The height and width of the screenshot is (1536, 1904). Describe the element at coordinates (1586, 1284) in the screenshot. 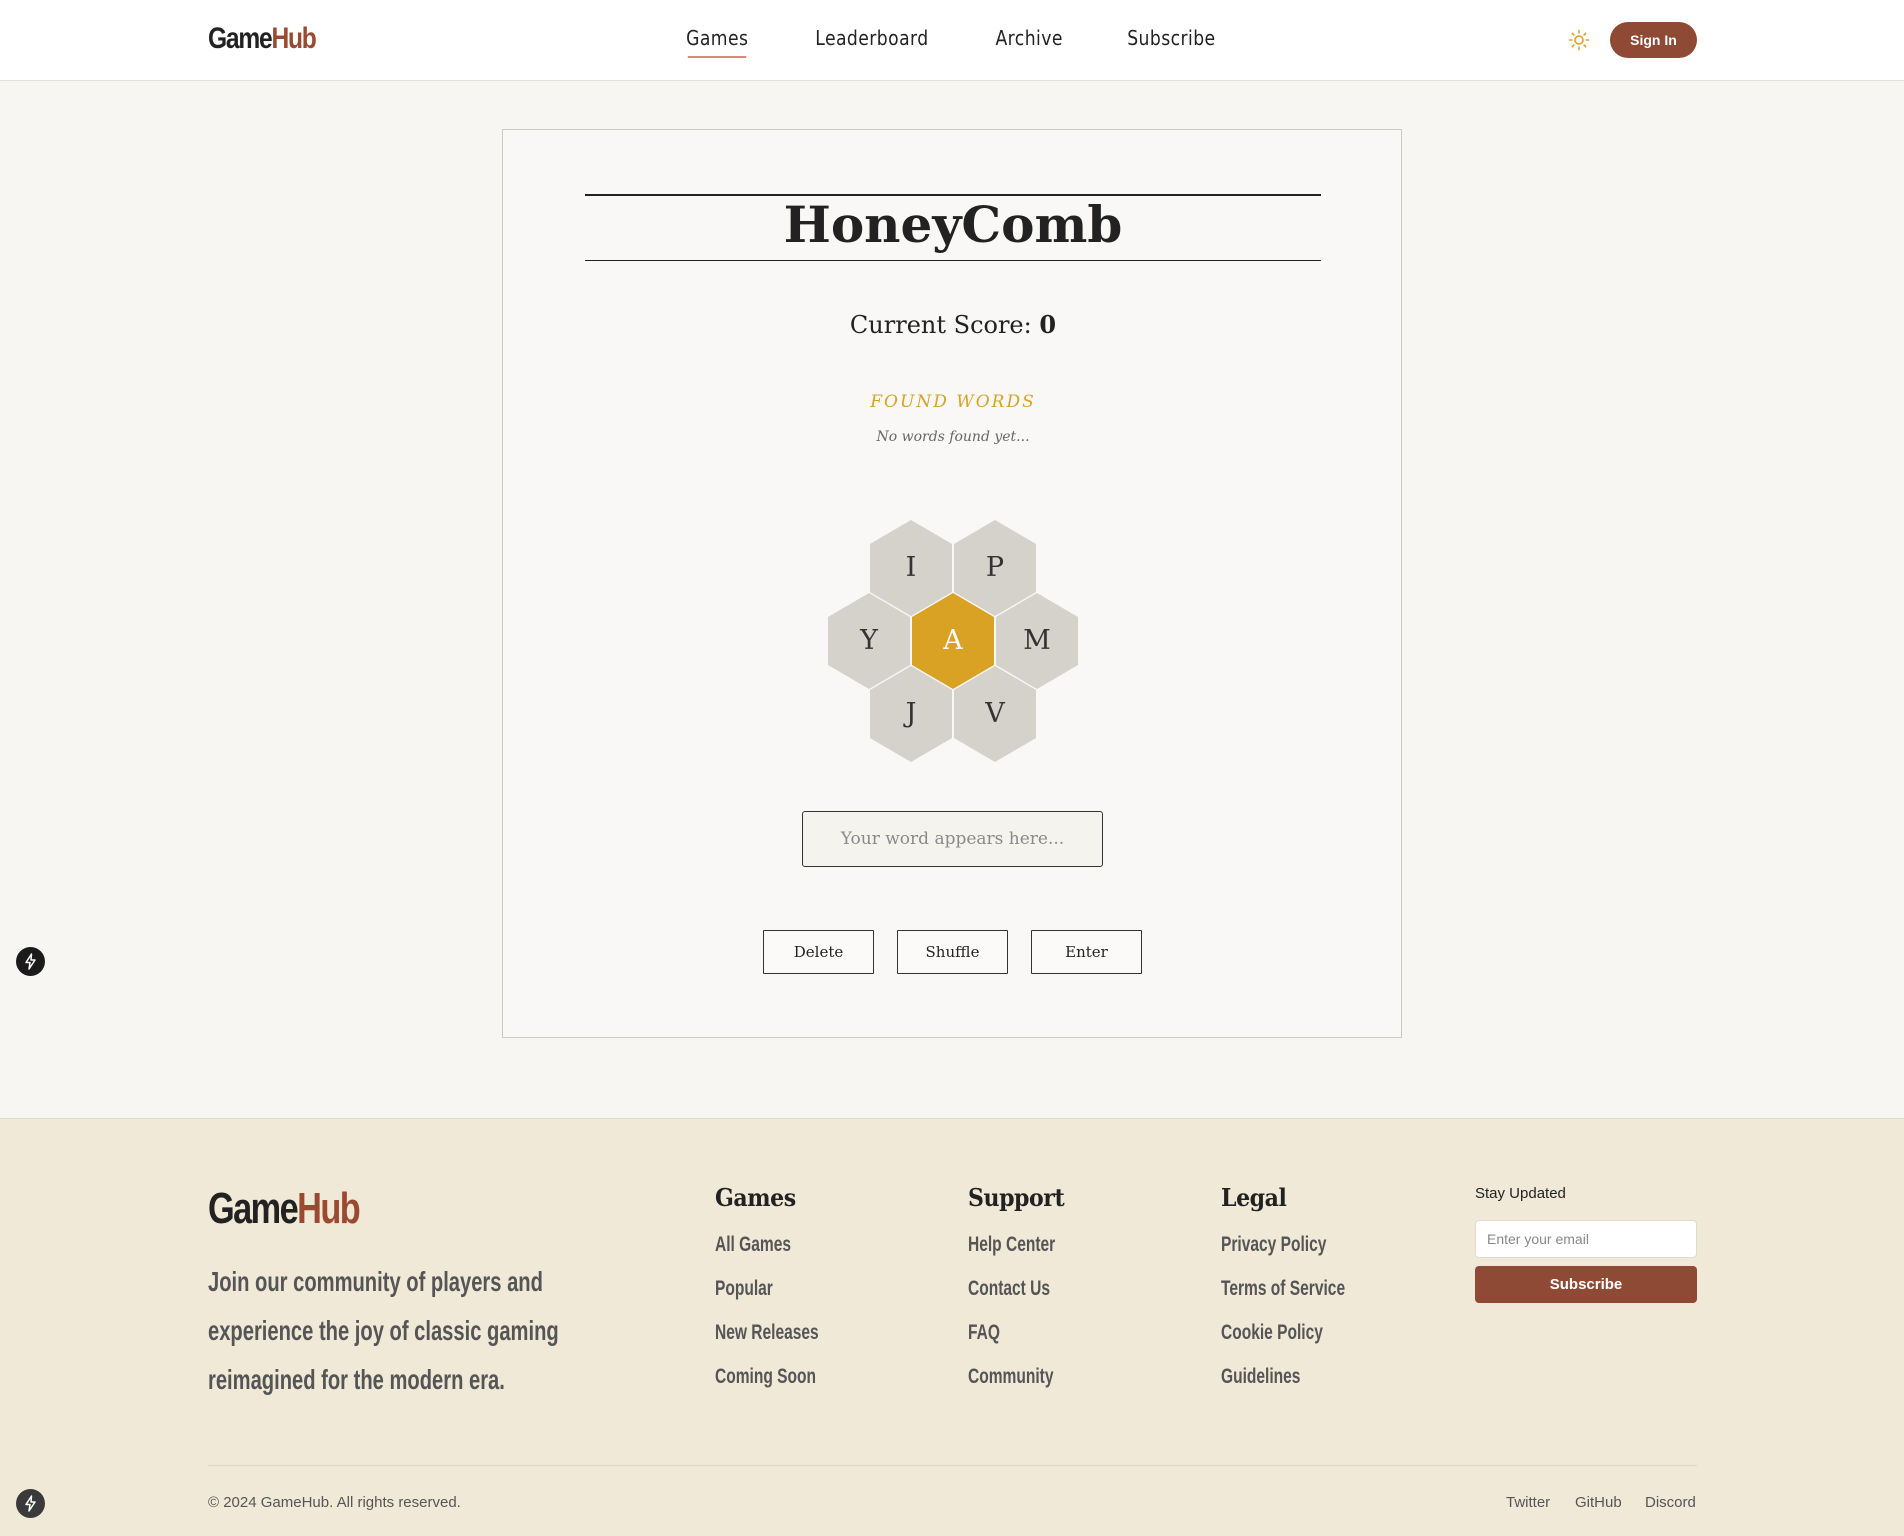

I see `newsletter-subscribe-button: Subscribe` at that location.